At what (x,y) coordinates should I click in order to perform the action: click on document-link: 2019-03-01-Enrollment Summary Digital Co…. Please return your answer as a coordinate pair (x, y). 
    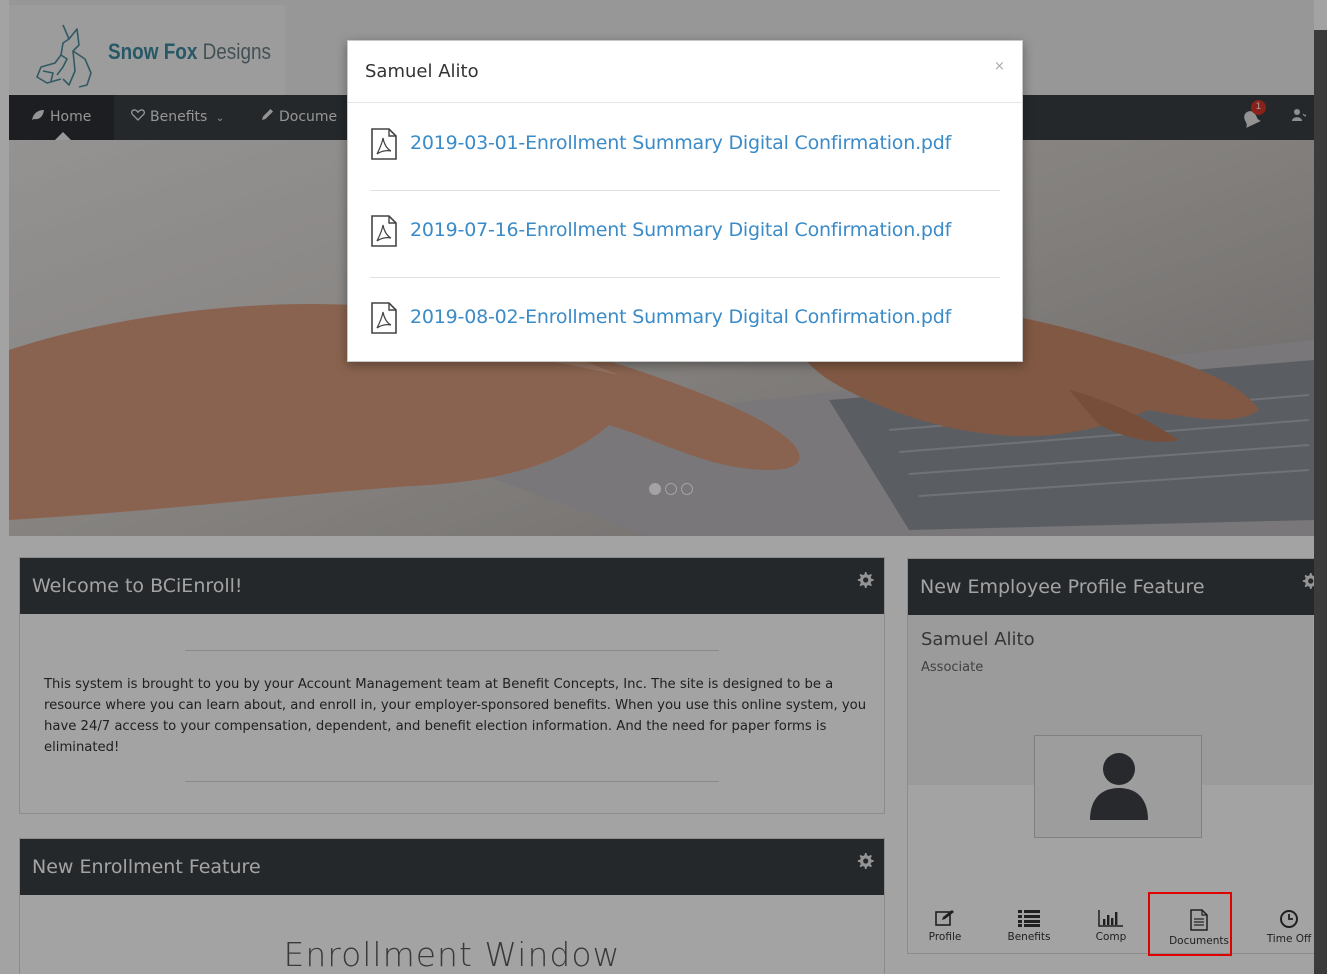
    Looking at the image, I should click on (680, 143).